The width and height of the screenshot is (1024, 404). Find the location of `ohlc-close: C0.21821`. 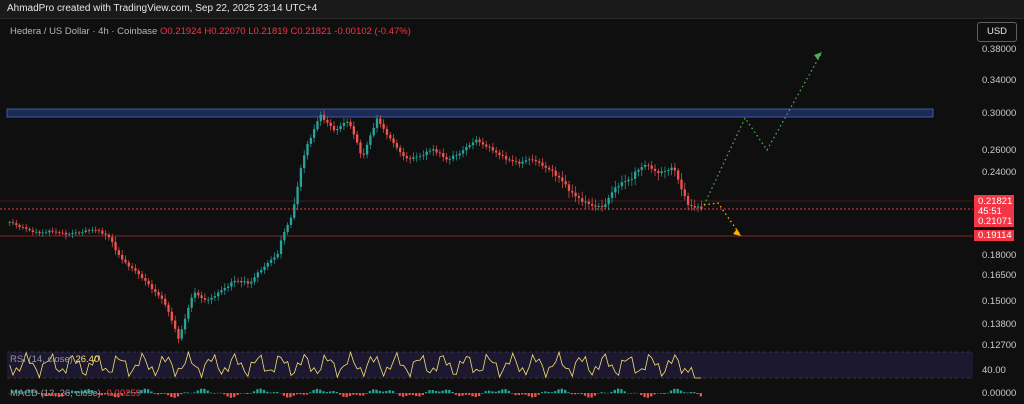

ohlc-close: C0.21821 is located at coordinates (311, 31).